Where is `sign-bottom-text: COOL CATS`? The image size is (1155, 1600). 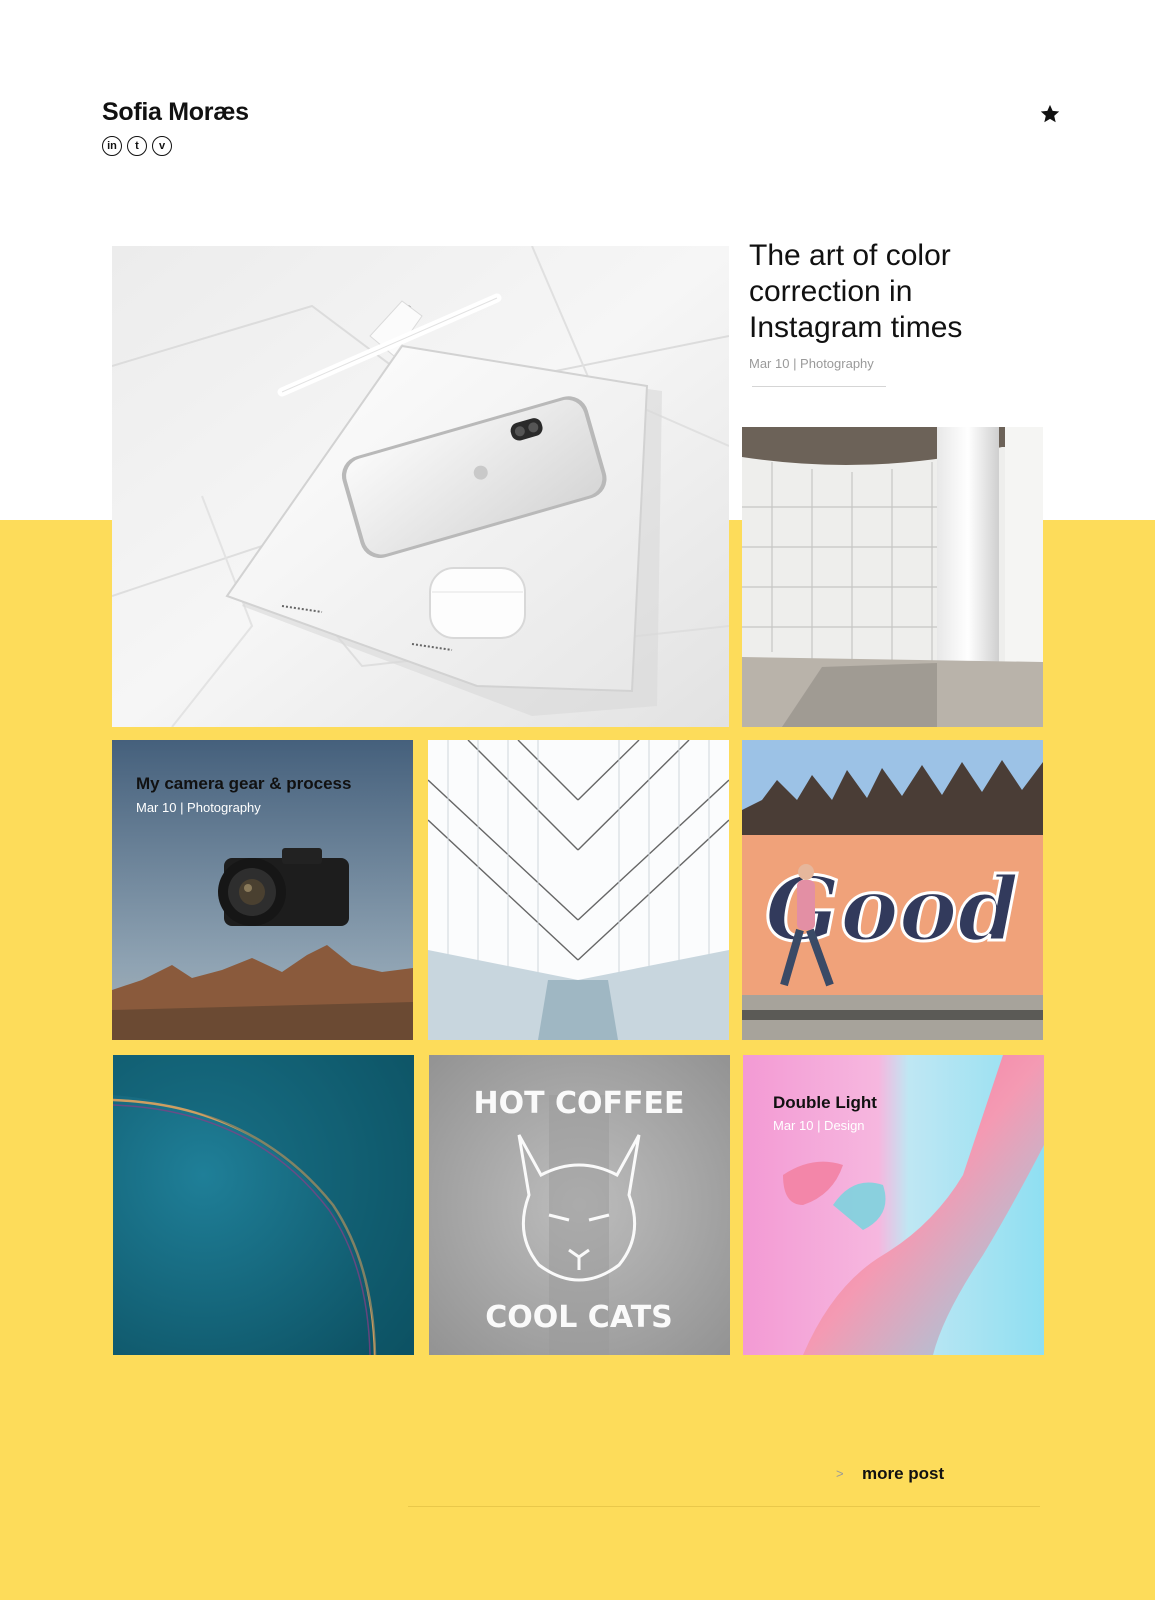
sign-bottom-text: COOL CATS is located at coordinates (579, 1317).